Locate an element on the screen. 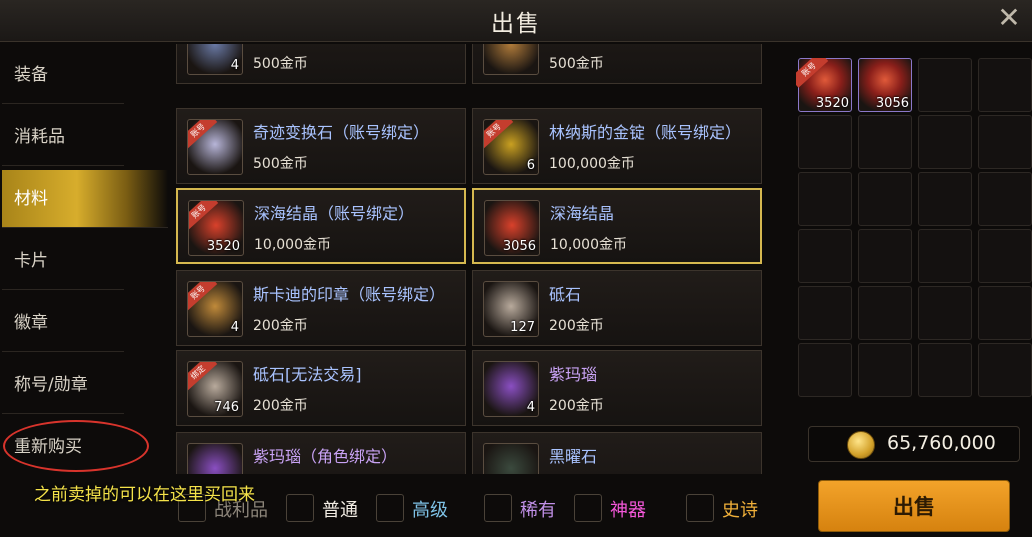 The height and width of the screenshot is (537, 1032). item-card: 紫玛瑙（角色绑定） is located at coordinates (321, 453).